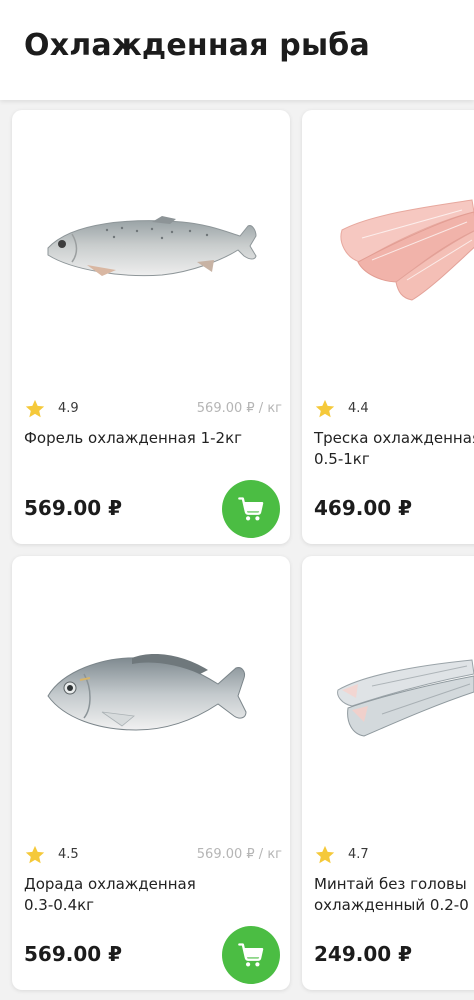 Image resolution: width=474 pixels, height=1000 pixels. What do you see at coordinates (394, 855) in the screenshot?
I see `rating-row: 4.7` at bounding box center [394, 855].